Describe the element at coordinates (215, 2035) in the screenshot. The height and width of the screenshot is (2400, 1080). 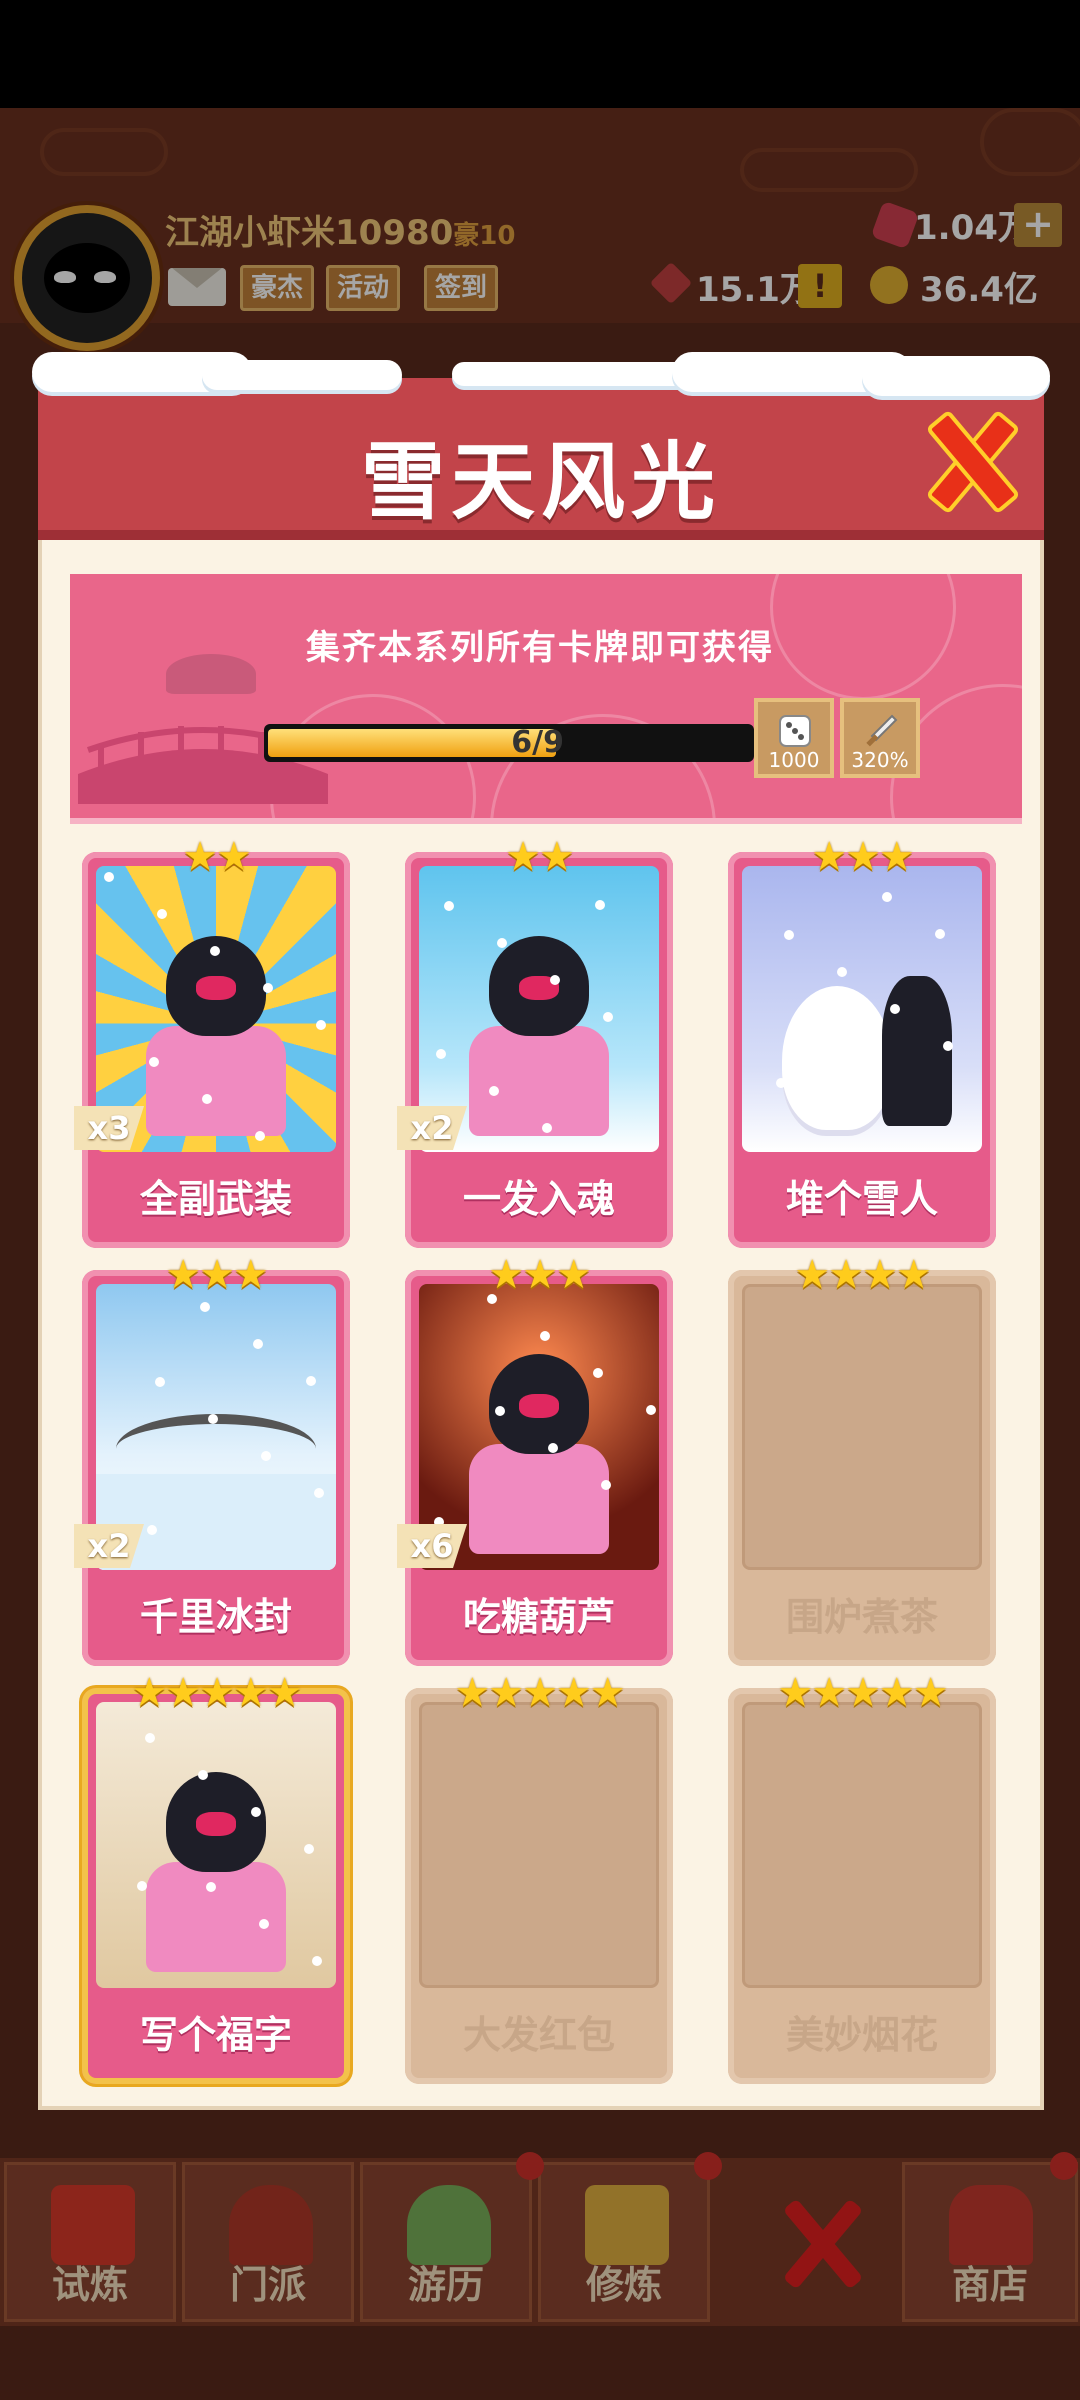
I see `card-name: 写个福字` at that location.